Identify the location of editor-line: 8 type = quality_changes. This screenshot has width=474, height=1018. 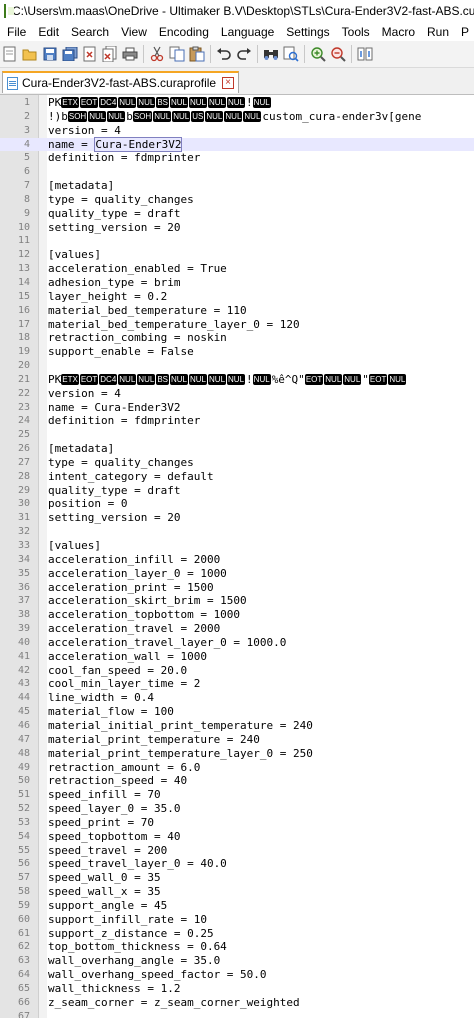
(237, 200).